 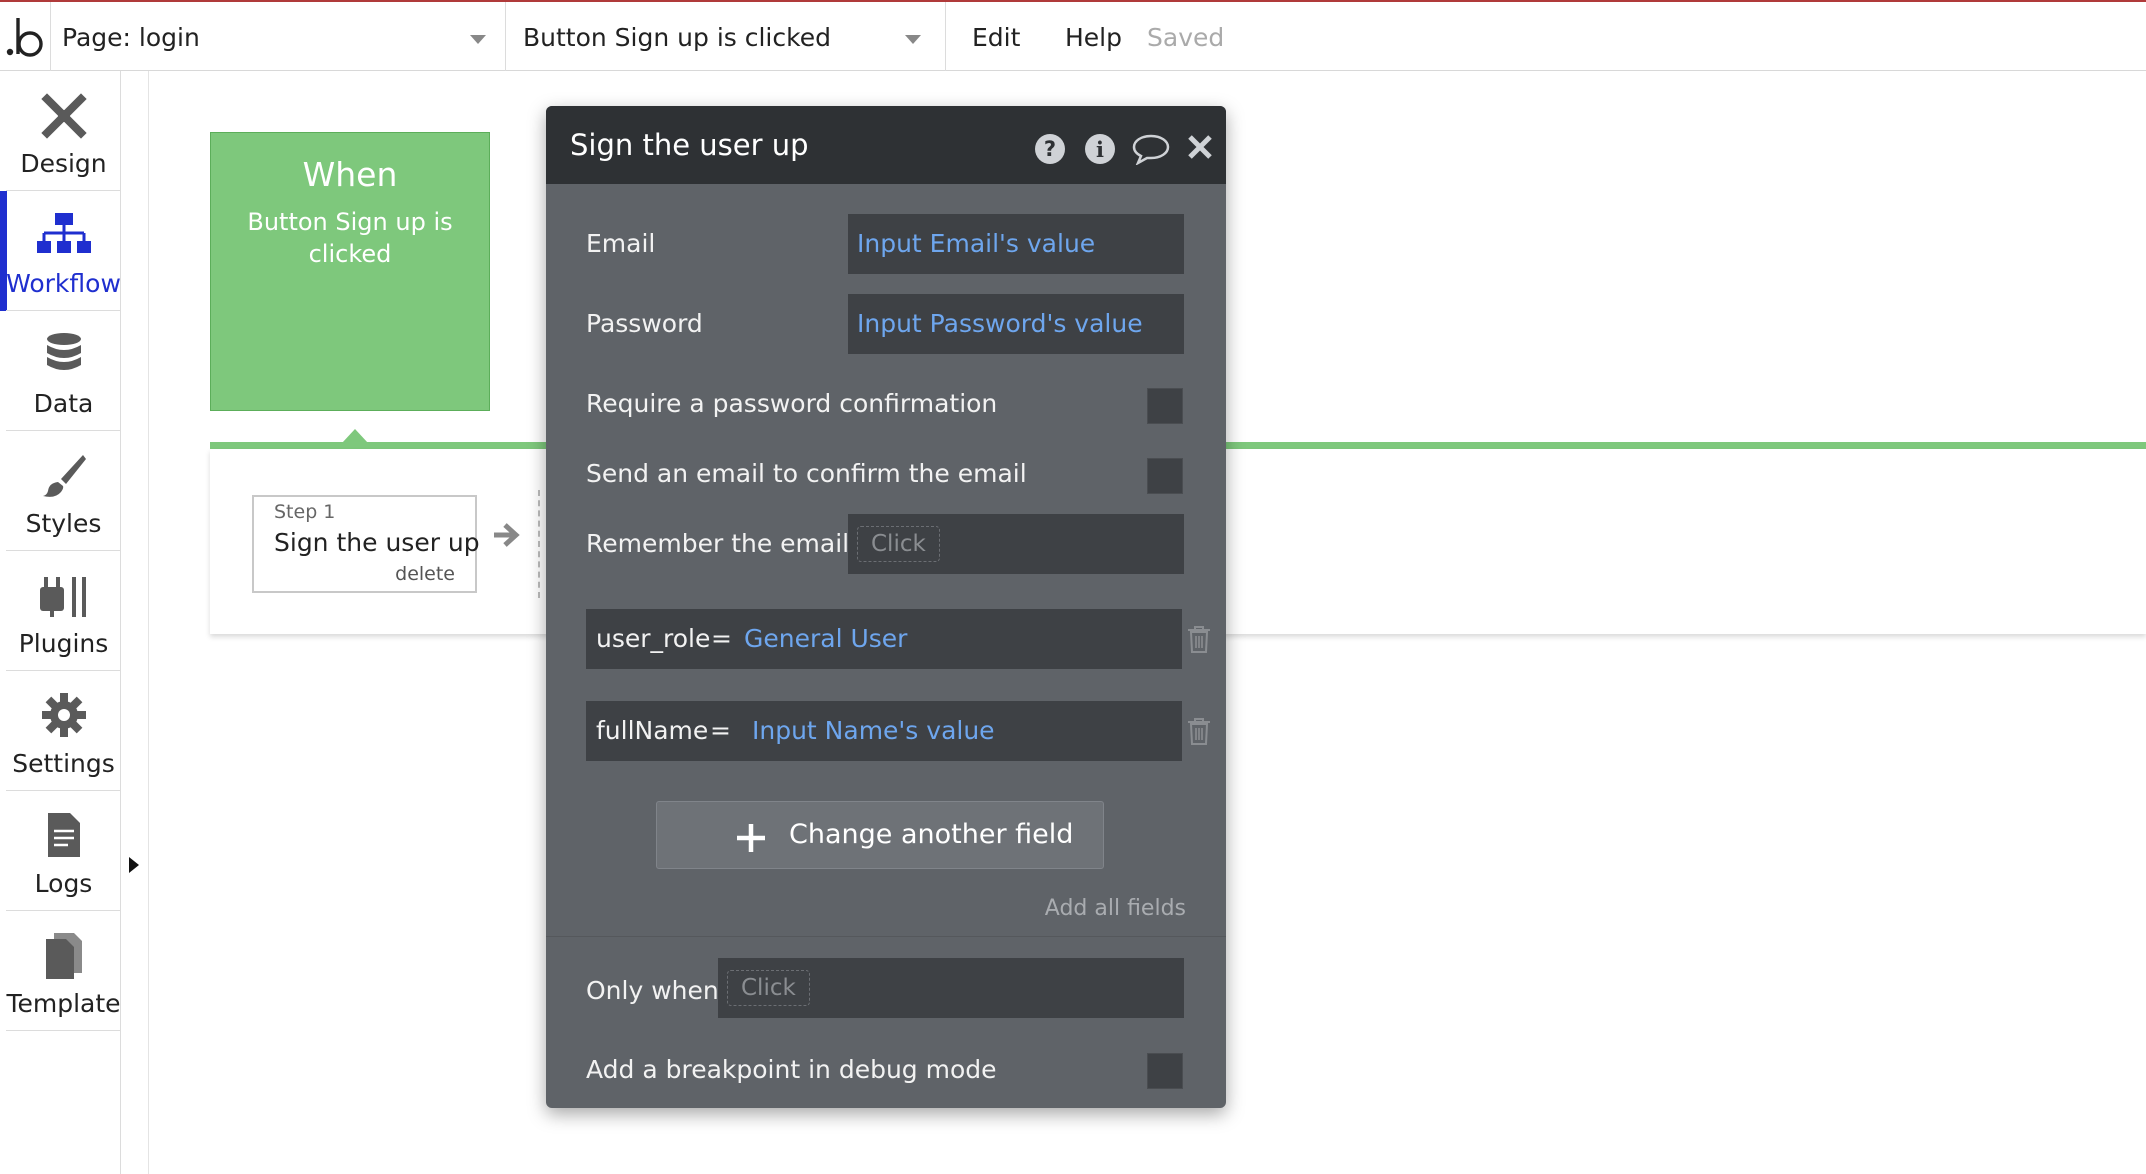 I want to click on sidebar-item-label: Settings, so click(x=63, y=763).